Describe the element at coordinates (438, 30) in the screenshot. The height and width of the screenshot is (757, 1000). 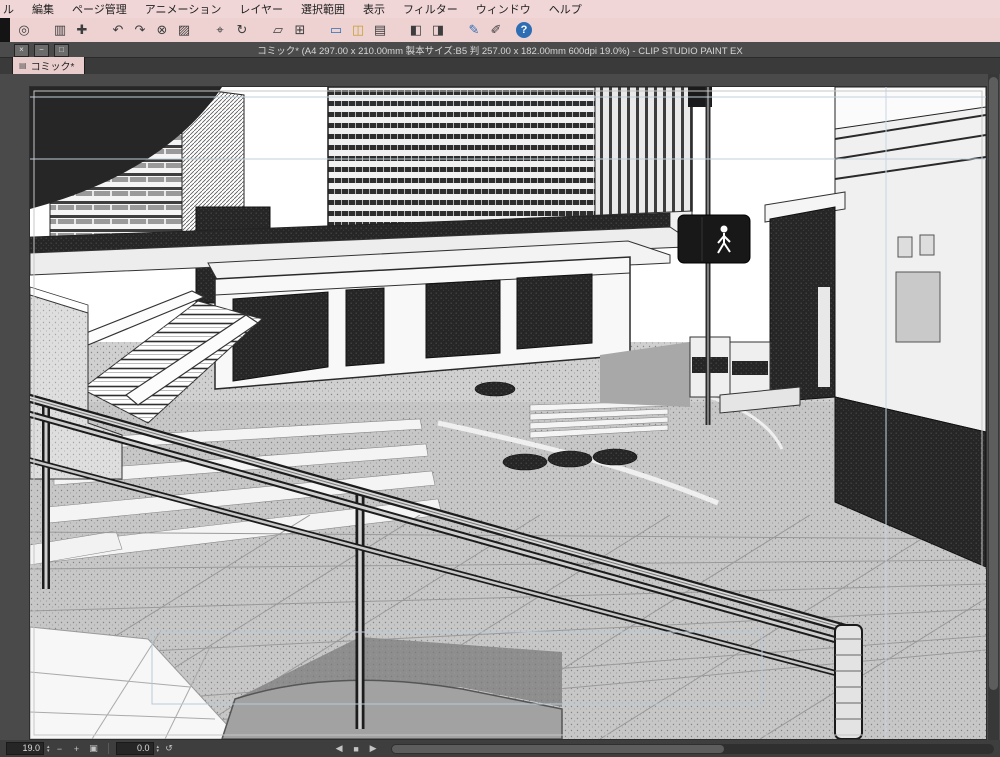
I see `flip-vertical-icon: ◨` at that location.